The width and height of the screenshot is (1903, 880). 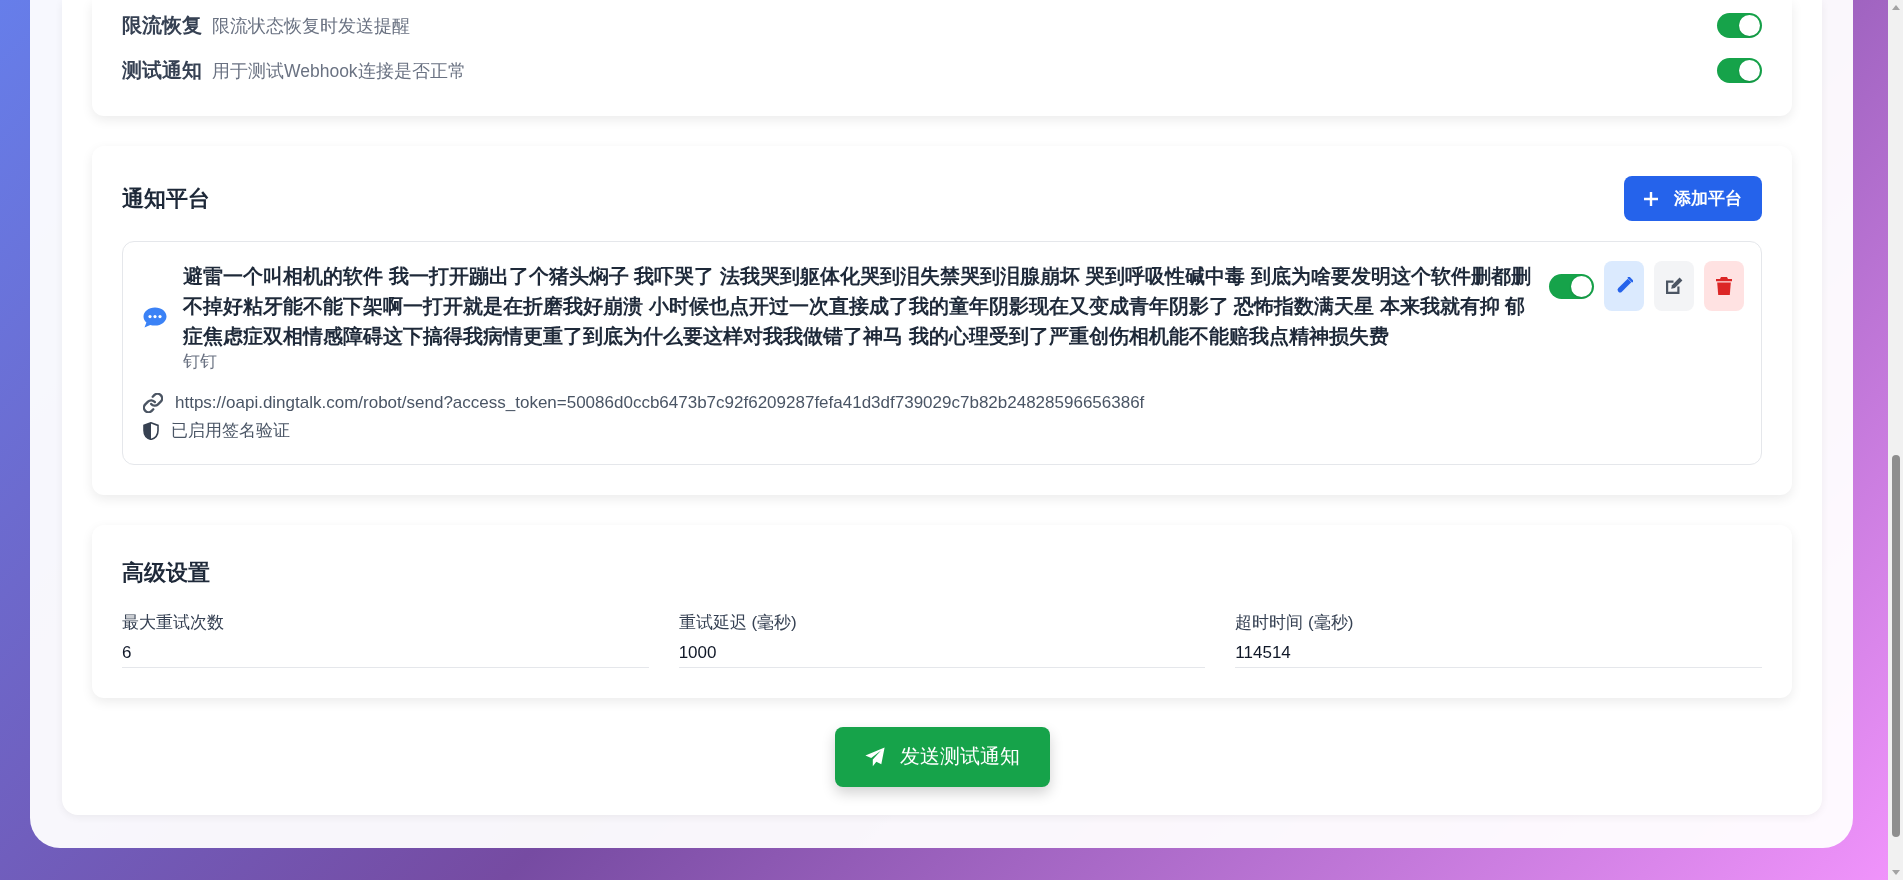 What do you see at coordinates (1895, 872) in the screenshot?
I see `arrow-down-icon` at bounding box center [1895, 872].